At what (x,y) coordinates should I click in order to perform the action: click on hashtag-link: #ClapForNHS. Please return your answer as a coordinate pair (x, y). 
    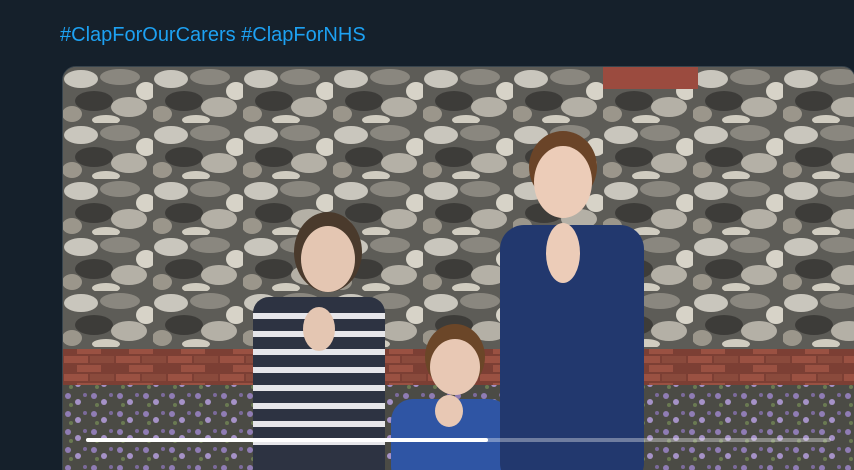
    Looking at the image, I should click on (303, 35).